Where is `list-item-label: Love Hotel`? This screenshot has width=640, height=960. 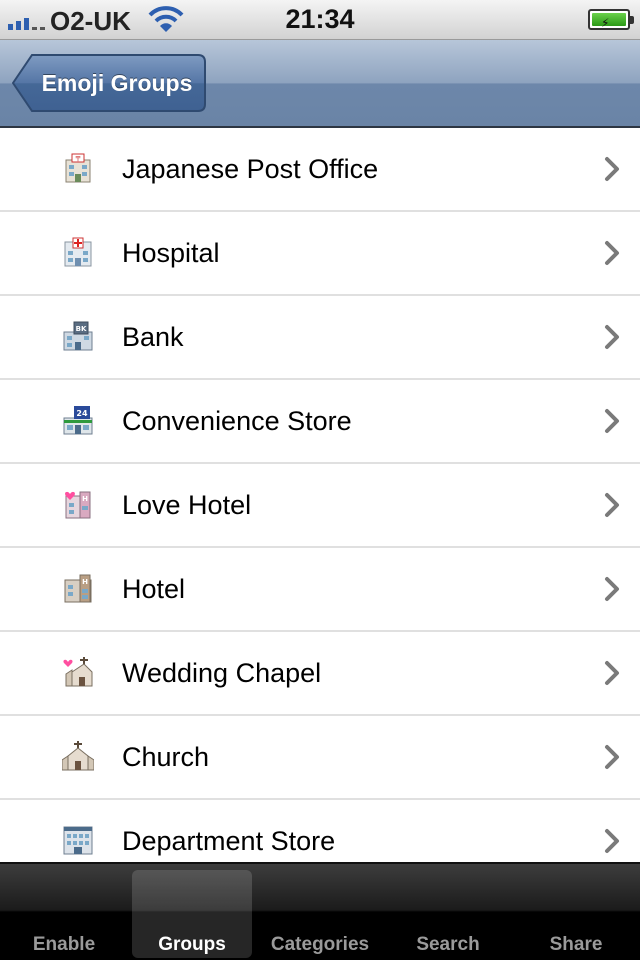 list-item-label: Love Hotel is located at coordinates (187, 504).